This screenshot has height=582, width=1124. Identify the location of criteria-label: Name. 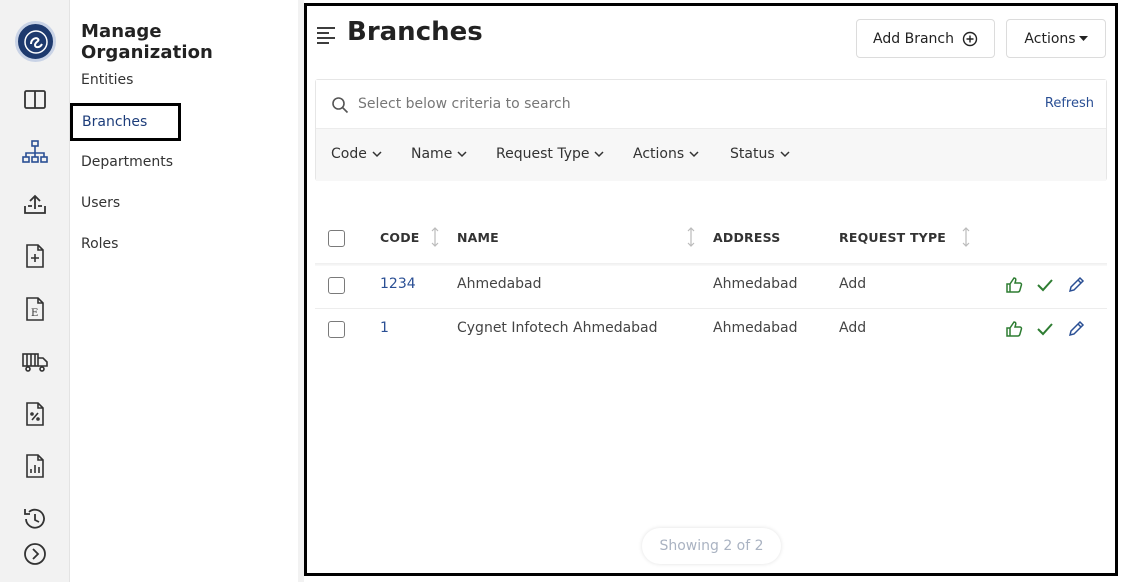
(432, 154).